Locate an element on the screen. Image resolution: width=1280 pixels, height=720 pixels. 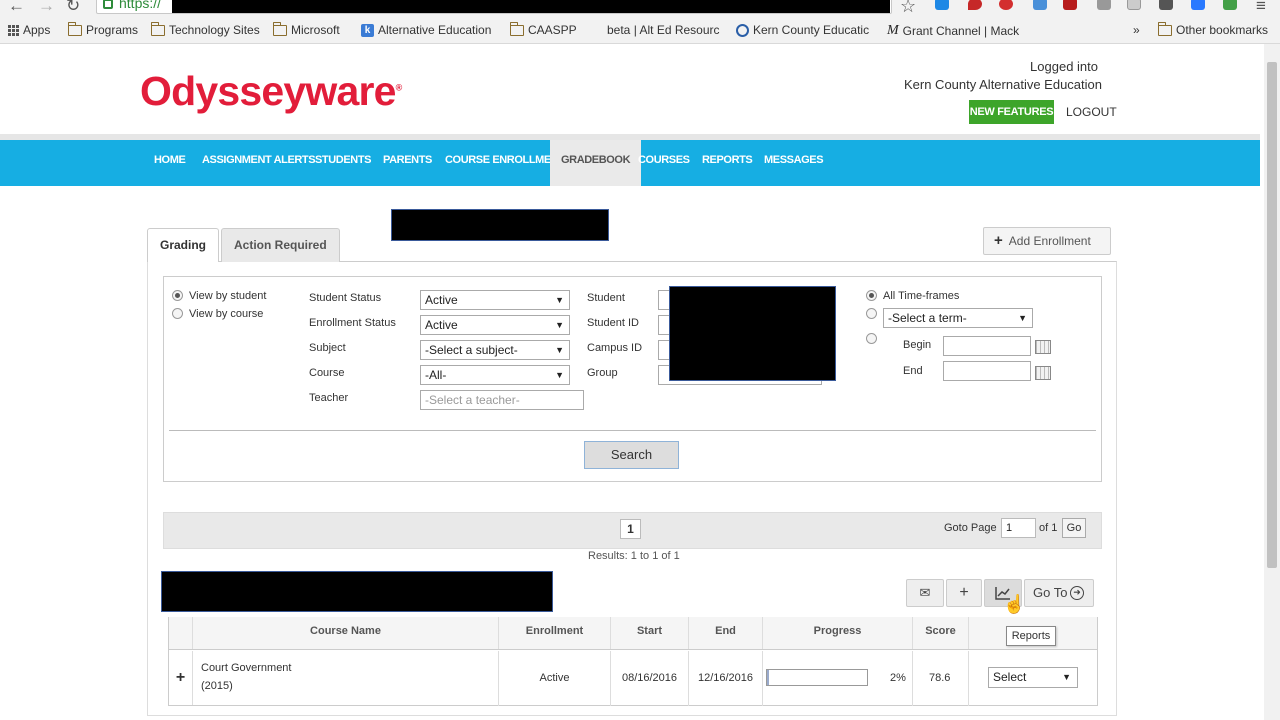
bookmarks-overflow: » is located at coordinates (1136, 30).